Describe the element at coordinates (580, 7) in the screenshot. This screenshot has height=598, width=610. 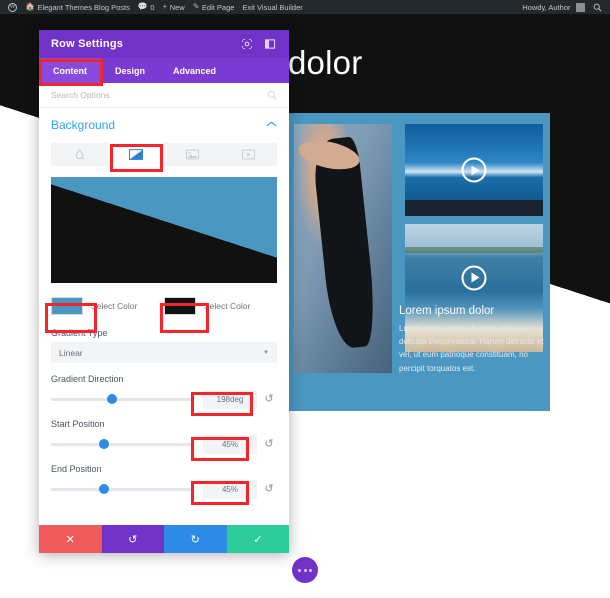
I see `avatar` at that location.